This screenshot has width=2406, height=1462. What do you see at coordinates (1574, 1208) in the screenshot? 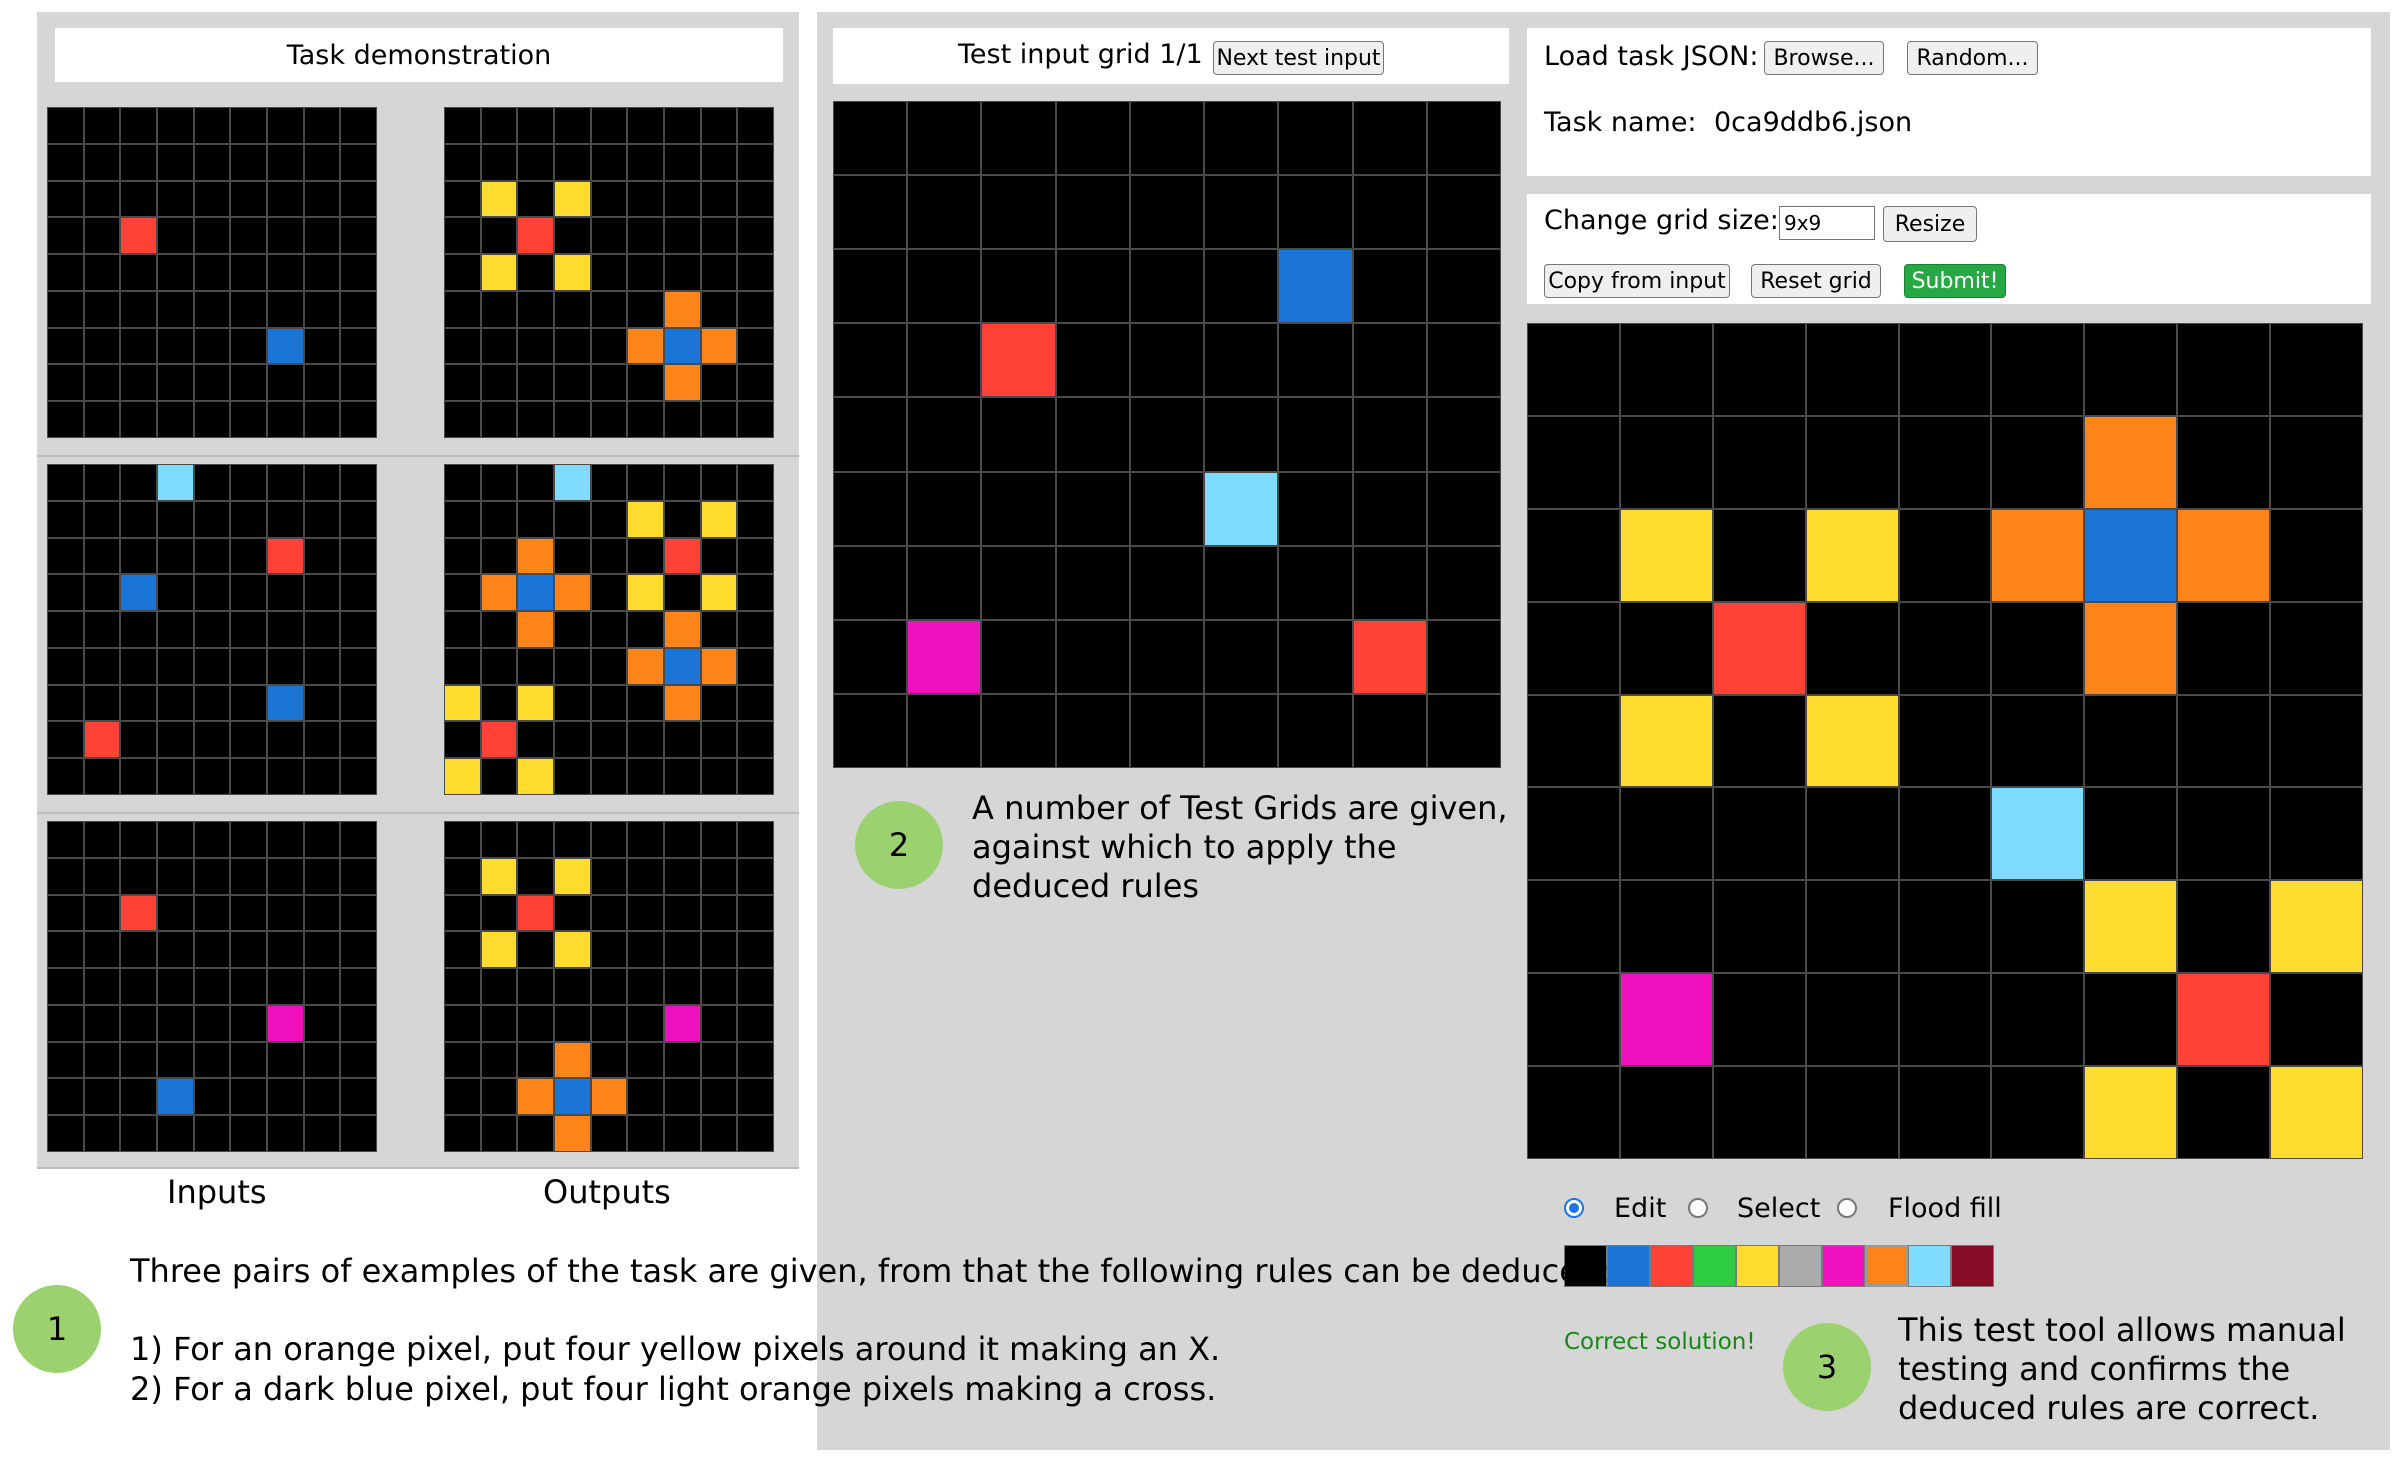
I see `edit-mode-radio` at bounding box center [1574, 1208].